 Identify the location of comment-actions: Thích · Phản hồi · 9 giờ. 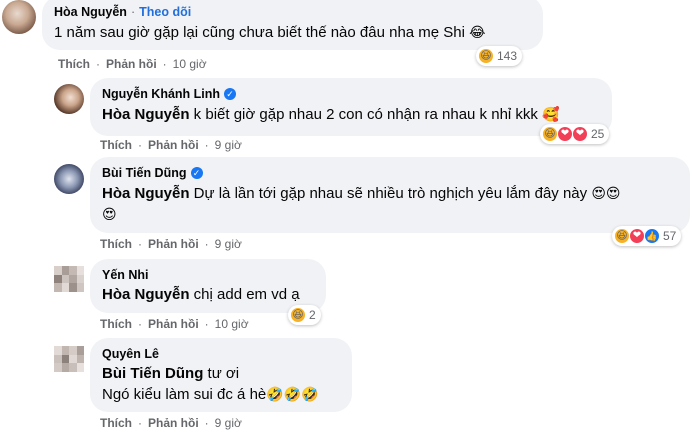
(171, 423).